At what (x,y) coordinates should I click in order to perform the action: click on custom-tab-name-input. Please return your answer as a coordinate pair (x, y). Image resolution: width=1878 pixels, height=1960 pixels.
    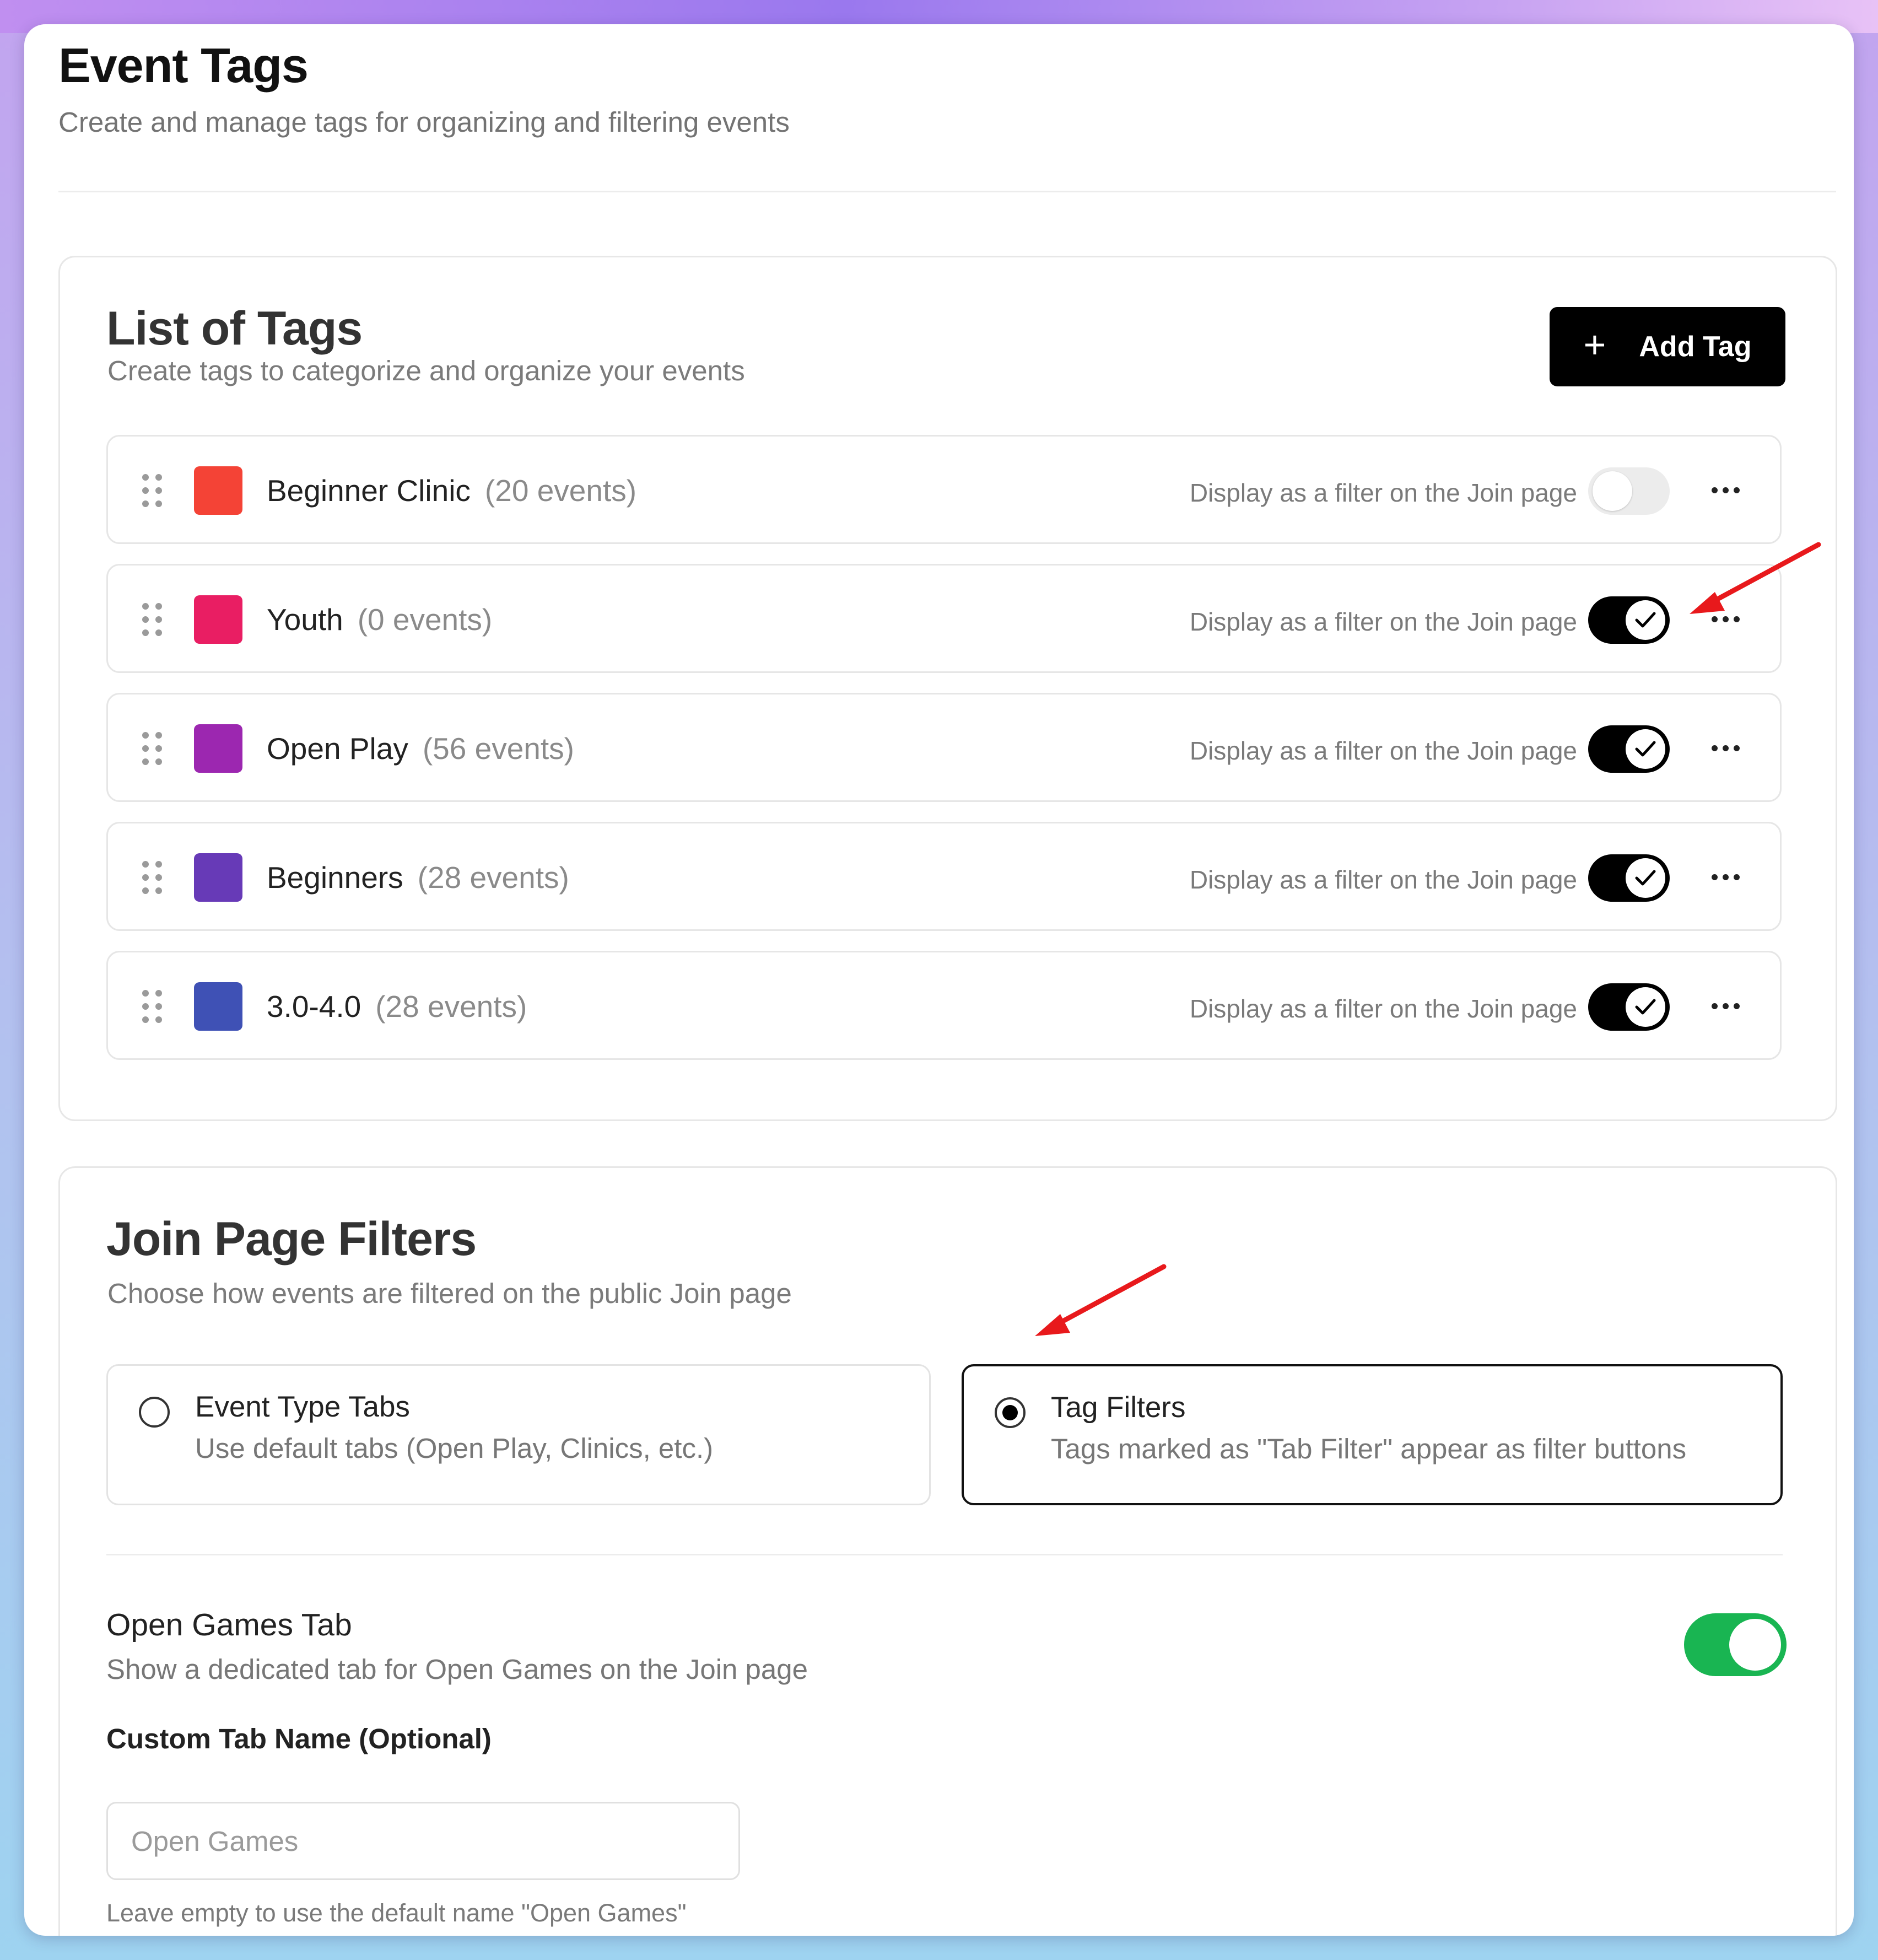
    Looking at the image, I should click on (423, 1841).